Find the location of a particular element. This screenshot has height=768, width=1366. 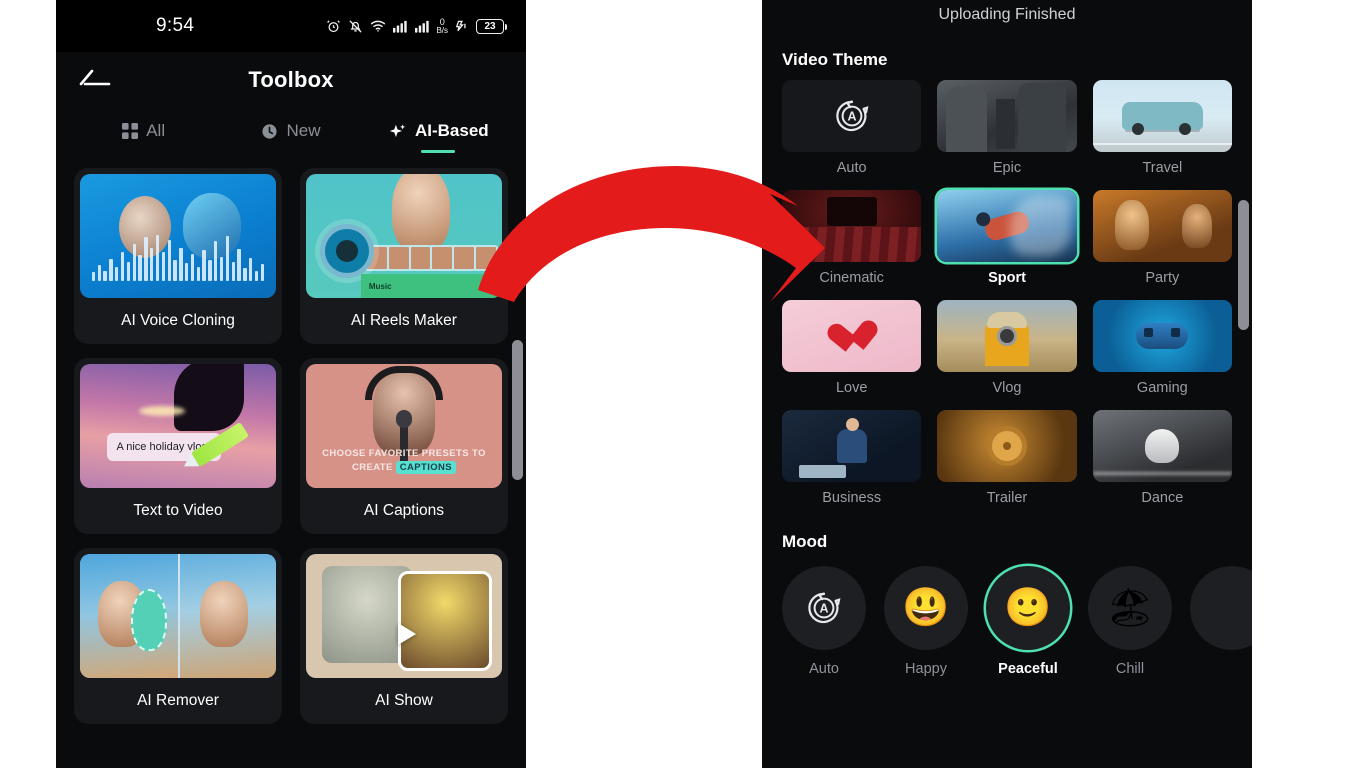

vlog-thumb is located at coordinates (1007, 336).